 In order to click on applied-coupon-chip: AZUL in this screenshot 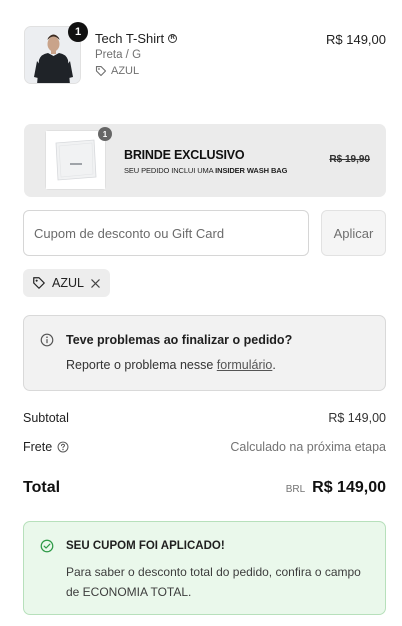, I will do `click(66, 283)`.